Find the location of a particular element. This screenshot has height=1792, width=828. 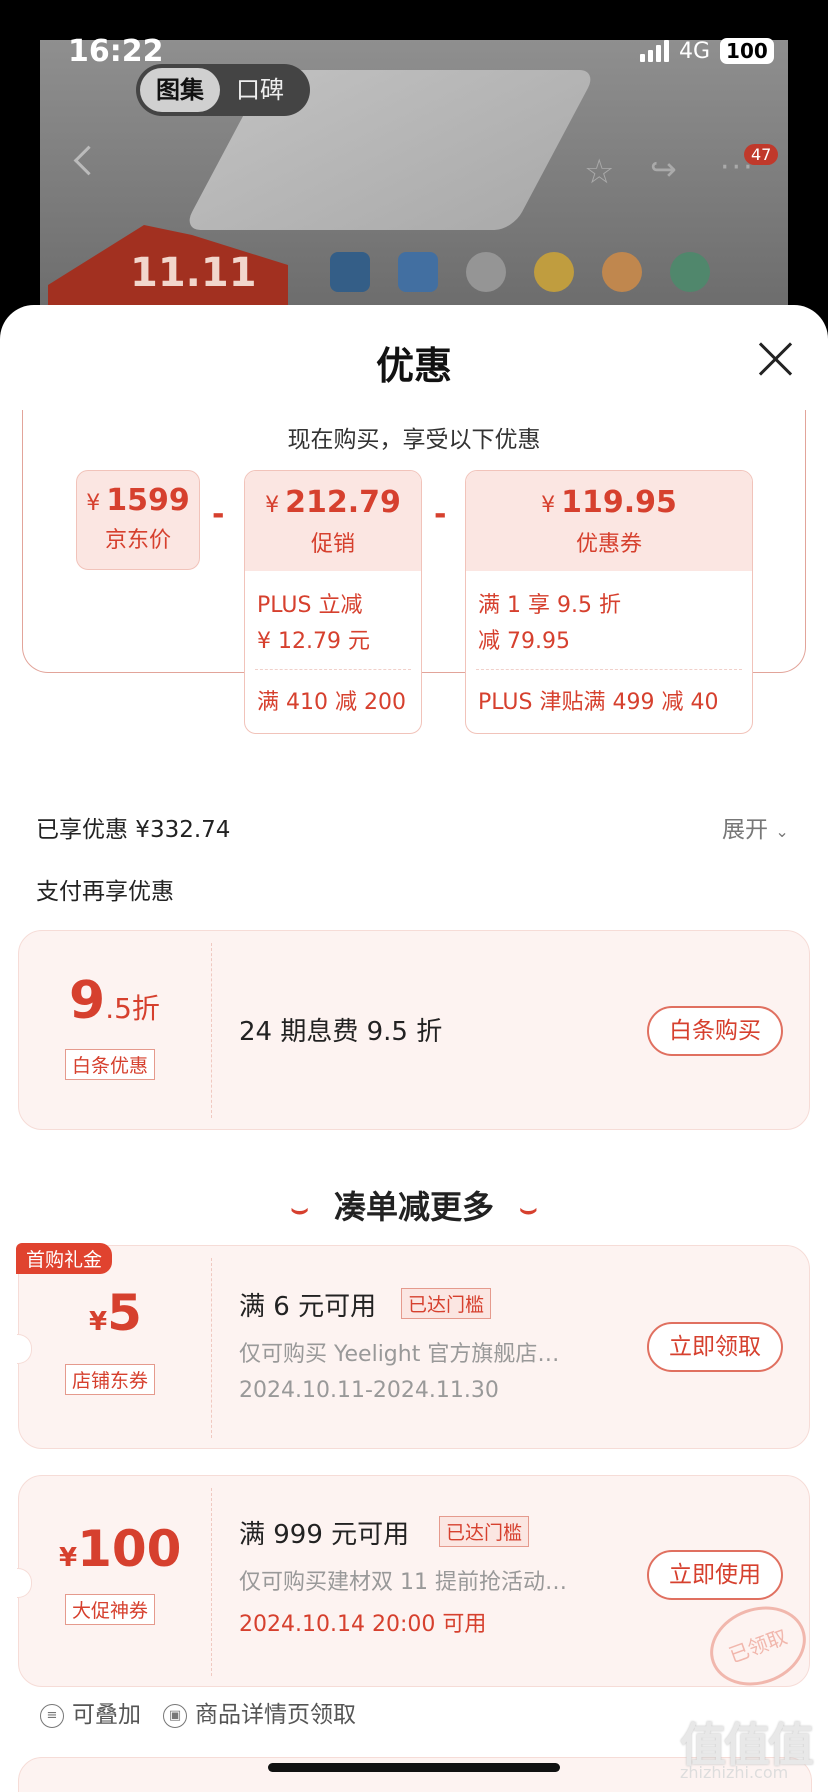

coupon-value: ¥100 is located at coordinates (120, 1549).